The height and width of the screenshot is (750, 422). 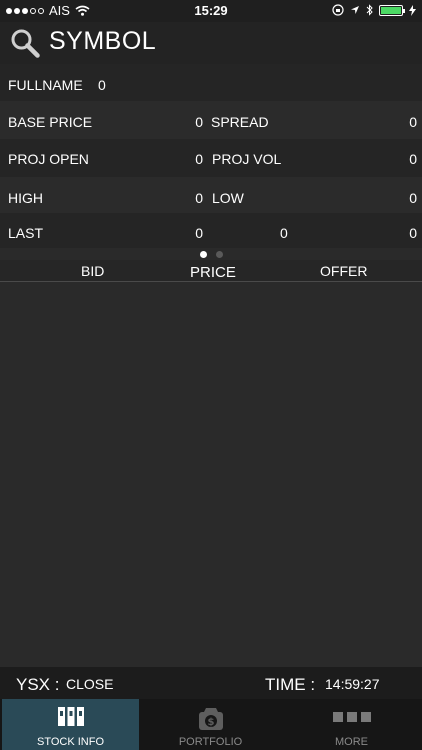 What do you see at coordinates (290, 684) in the screenshot?
I see `time-label: TIME :` at bounding box center [290, 684].